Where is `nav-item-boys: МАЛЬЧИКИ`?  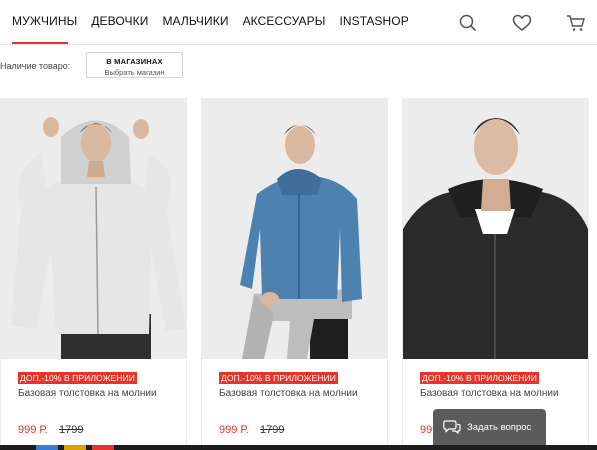
nav-item-boys: МАЛЬЧИКИ is located at coordinates (195, 21).